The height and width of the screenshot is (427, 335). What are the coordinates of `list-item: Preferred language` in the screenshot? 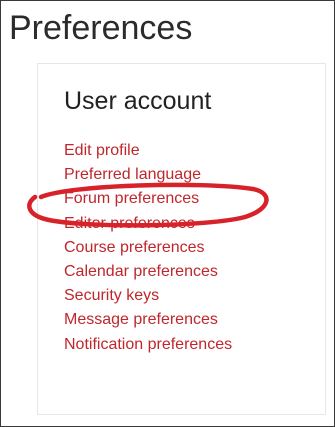 It's located at (148, 175).